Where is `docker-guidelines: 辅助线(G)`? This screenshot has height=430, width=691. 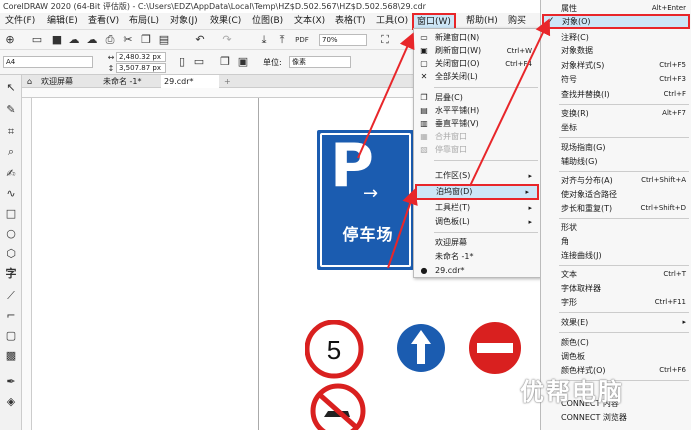
docker-guidelines: 辅助线(G) is located at coordinates (616, 161).